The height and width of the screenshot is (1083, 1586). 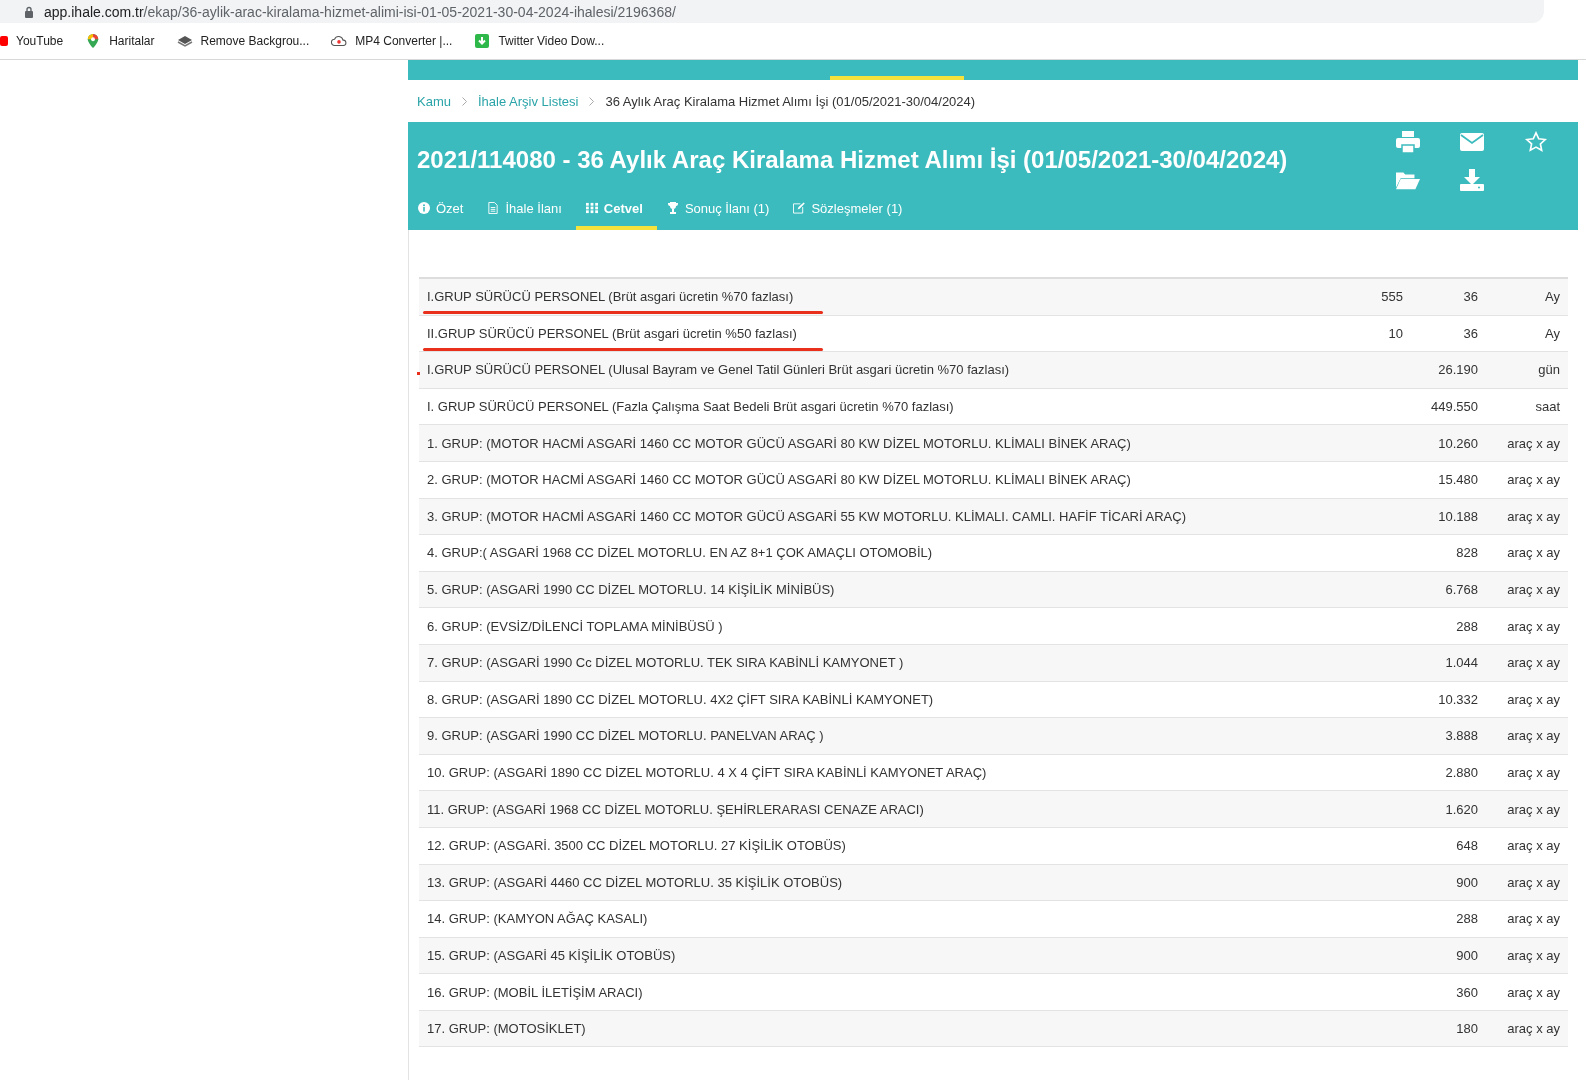 I want to click on table-cell: 828, so click(x=1467, y=553).